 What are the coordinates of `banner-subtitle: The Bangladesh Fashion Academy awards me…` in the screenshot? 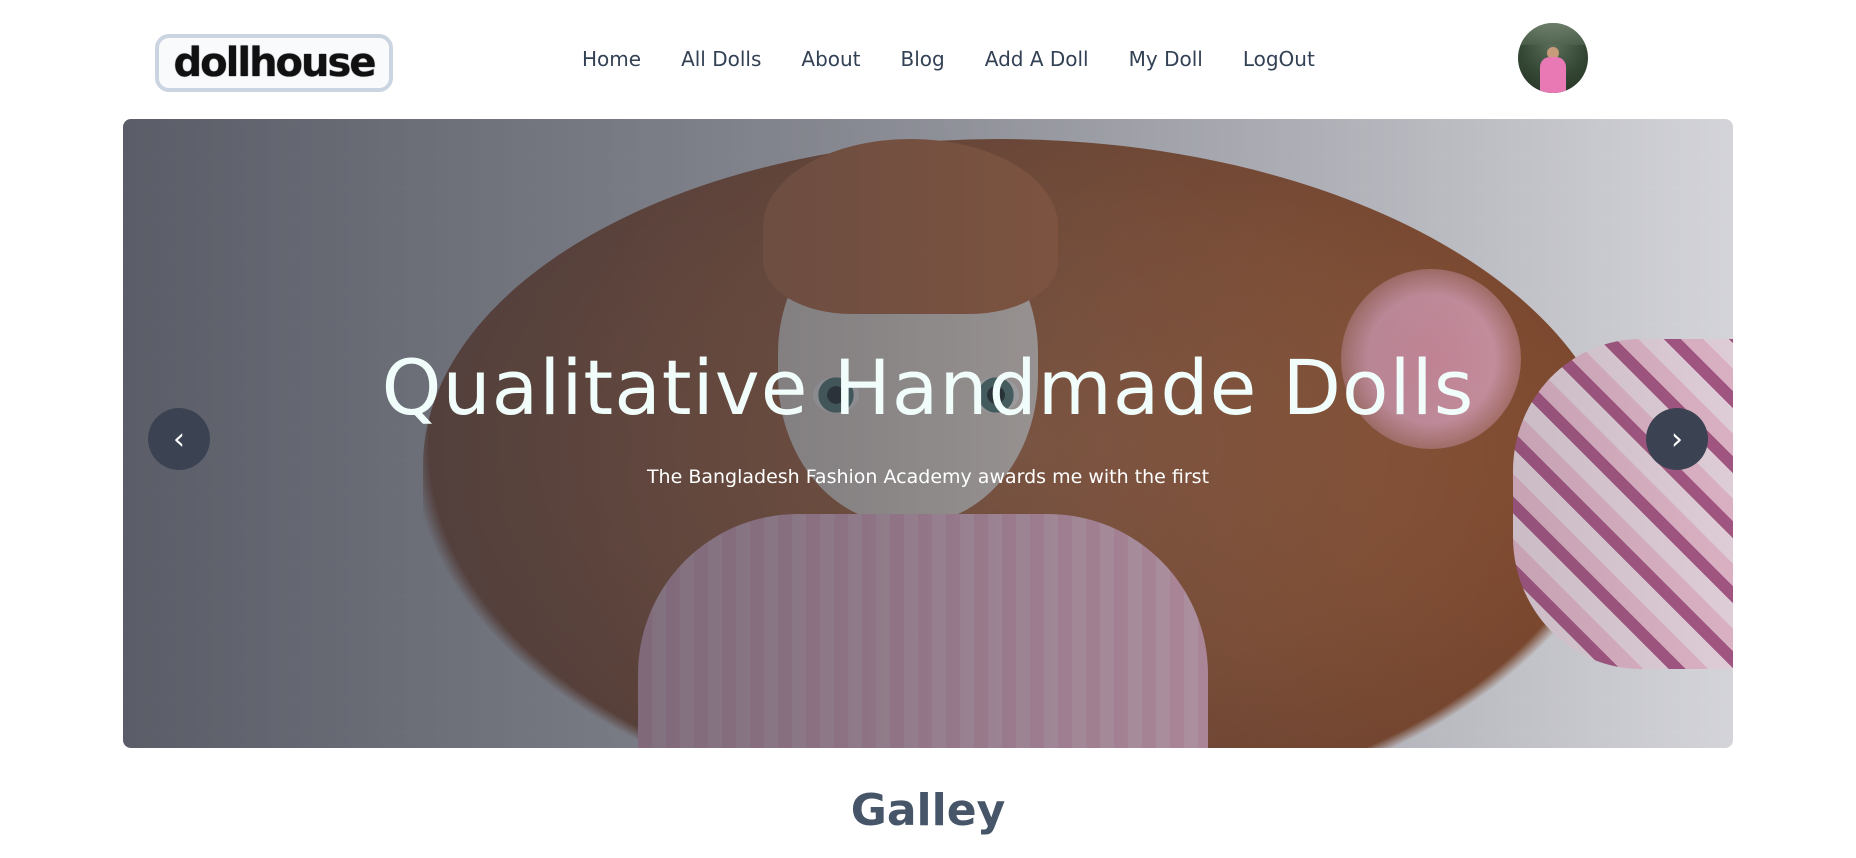 It's located at (928, 477).